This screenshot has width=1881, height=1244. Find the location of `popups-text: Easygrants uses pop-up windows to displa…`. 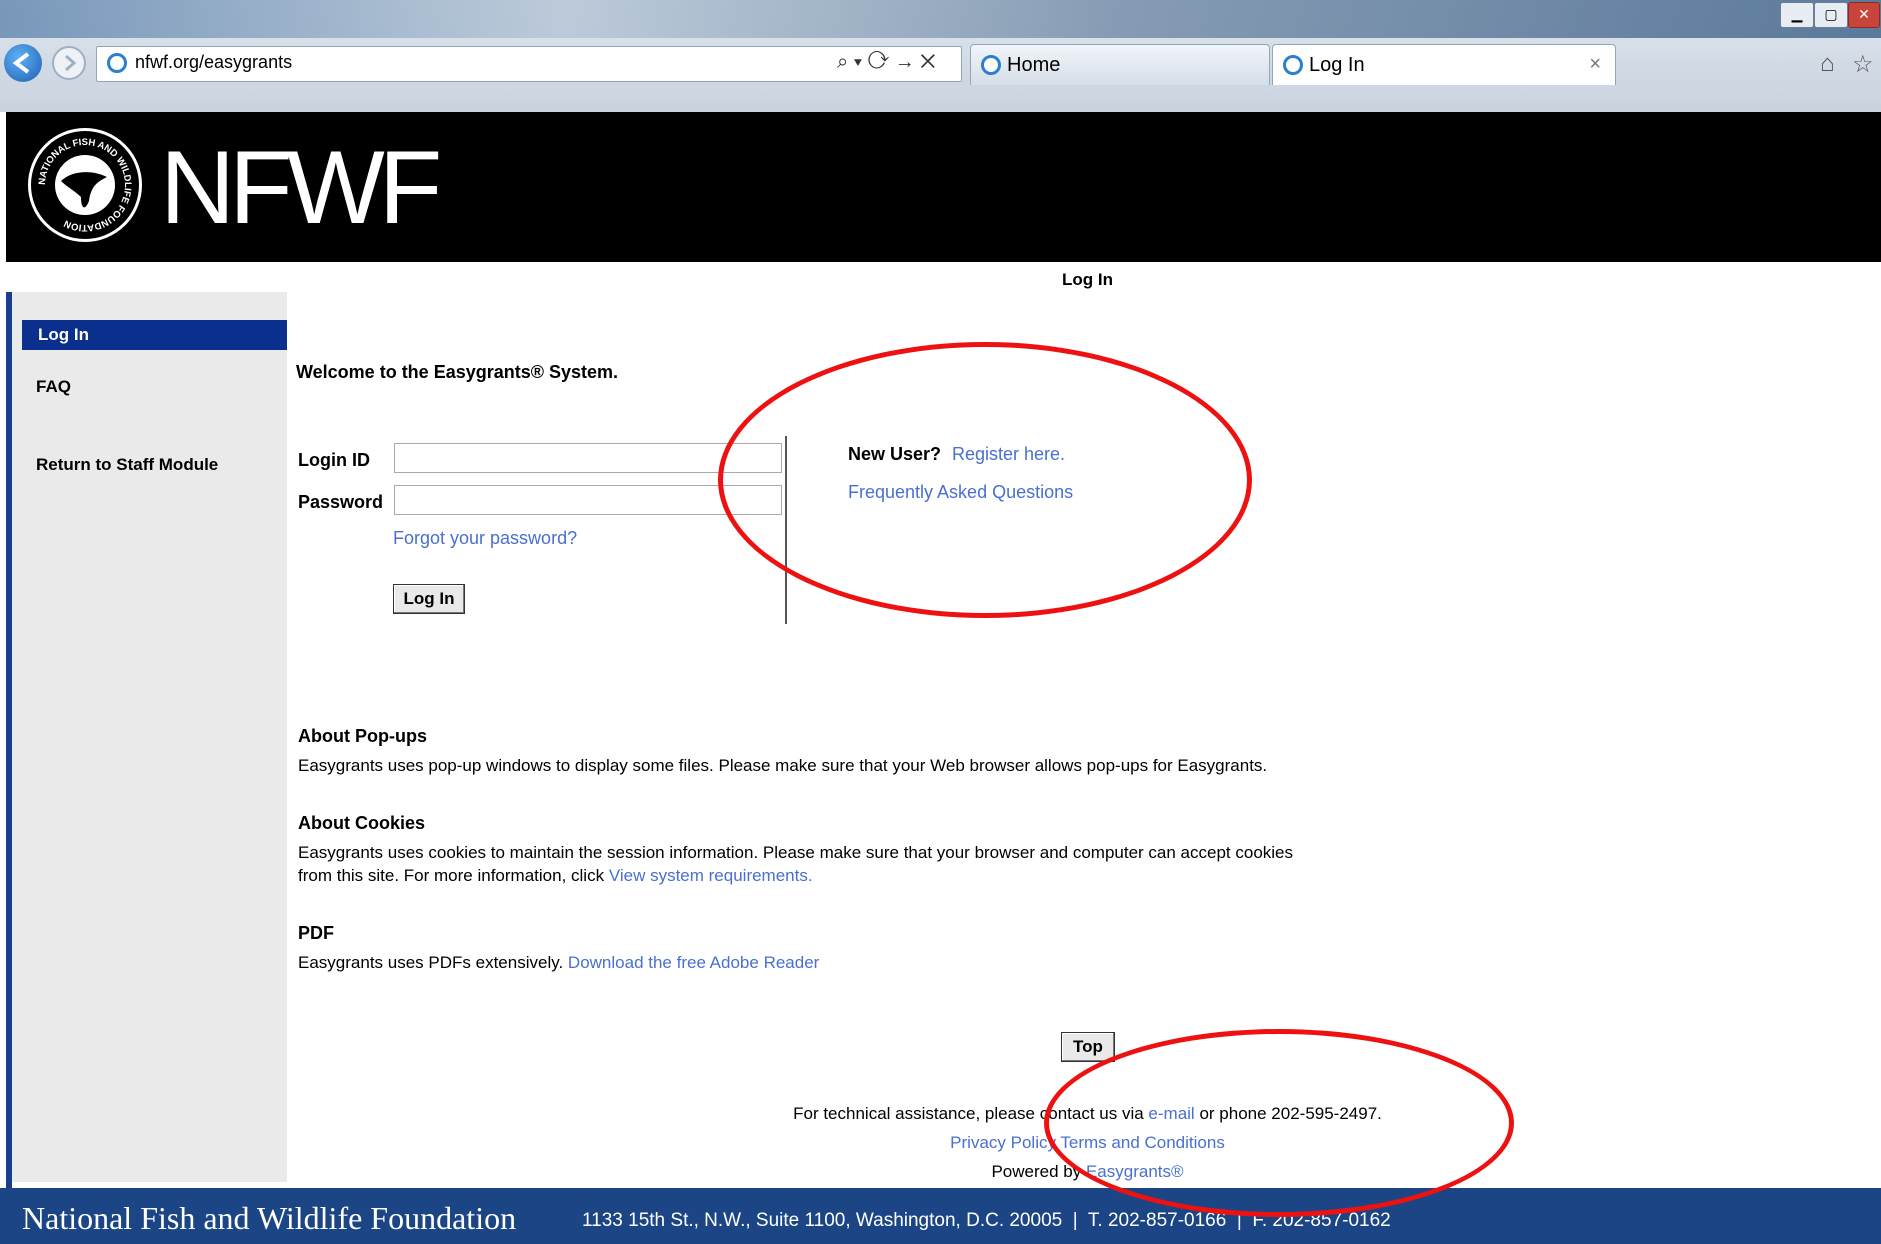

popups-text: Easygrants uses pop-up windows to displa… is located at coordinates (783, 765).